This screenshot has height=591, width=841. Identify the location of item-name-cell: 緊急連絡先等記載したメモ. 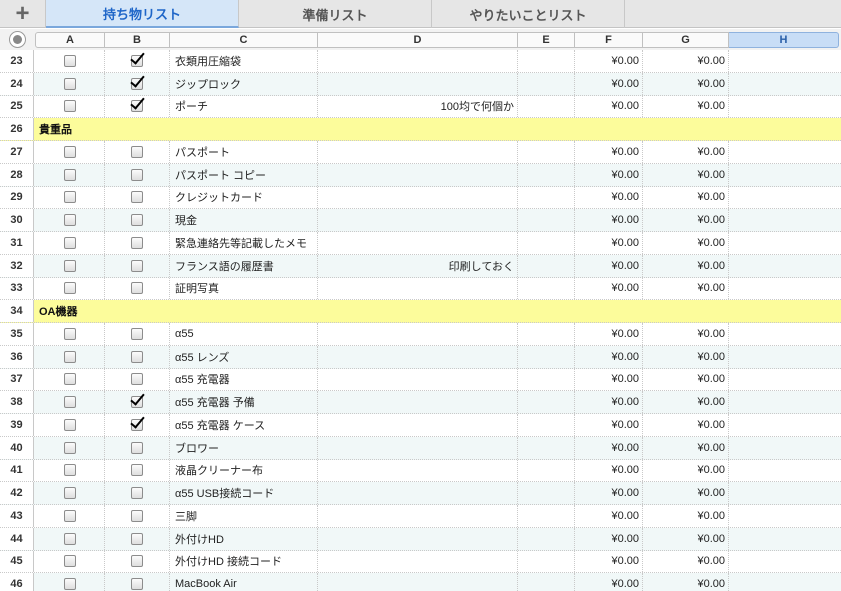
(244, 243).